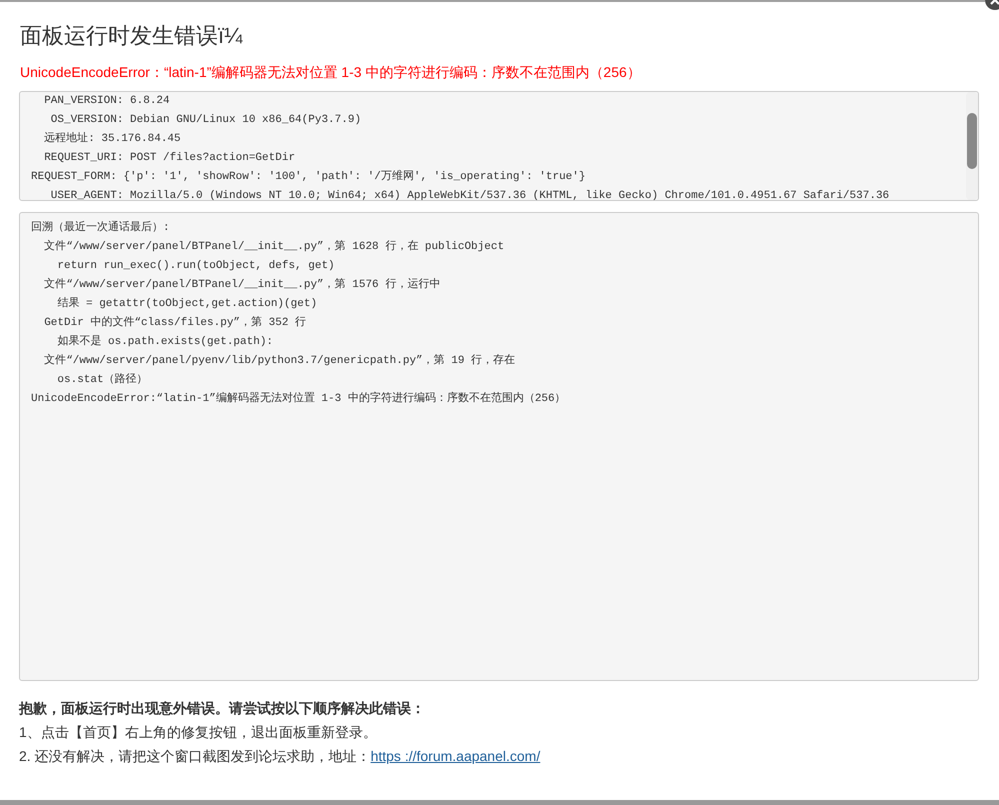  What do you see at coordinates (274, 246) in the screenshot?
I see `traceback-line: 文件“/www/server/panel/BTPanel/__init__.py”，第 1628 行，在 publicObject` at bounding box center [274, 246].